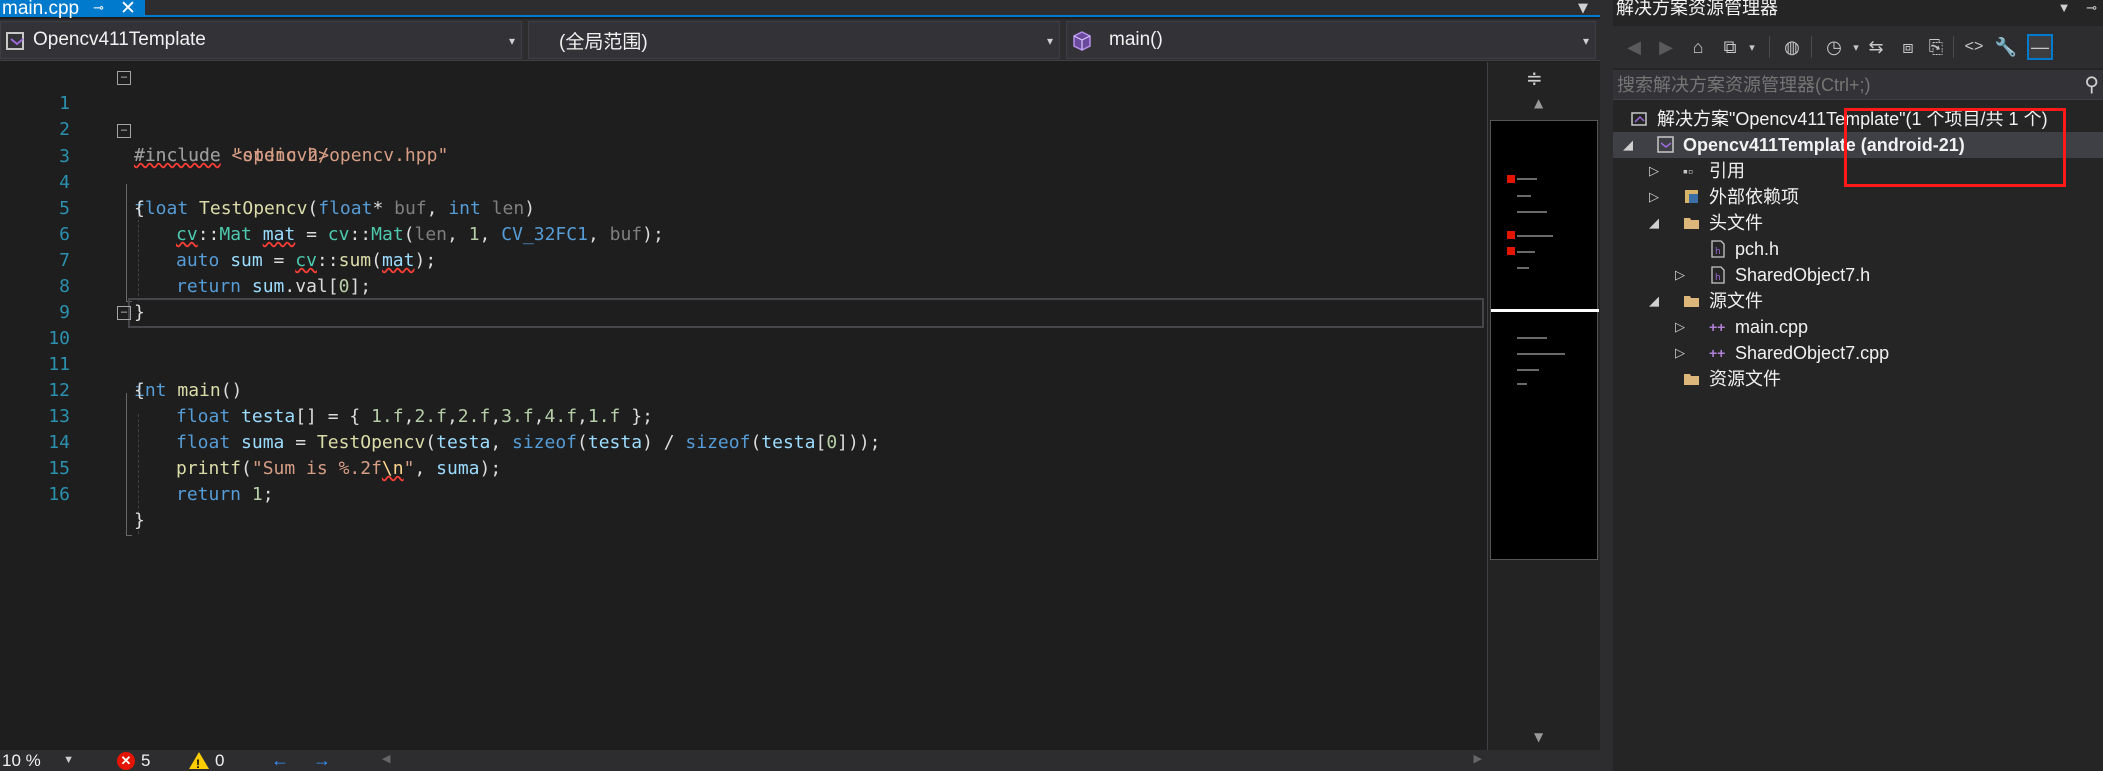 The height and width of the screenshot is (771, 2103). What do you see at coordinates (1082, 41) in the screenshot?
I see `function-cube-icon` at bounding box center [1082, 41].